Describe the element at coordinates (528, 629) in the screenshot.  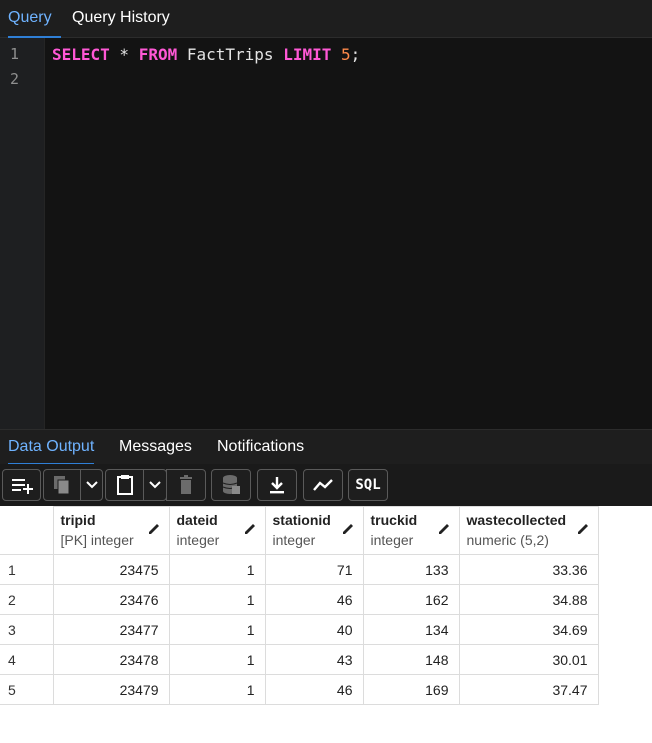
I see `cell-wastecollected: 34.69` at that location.